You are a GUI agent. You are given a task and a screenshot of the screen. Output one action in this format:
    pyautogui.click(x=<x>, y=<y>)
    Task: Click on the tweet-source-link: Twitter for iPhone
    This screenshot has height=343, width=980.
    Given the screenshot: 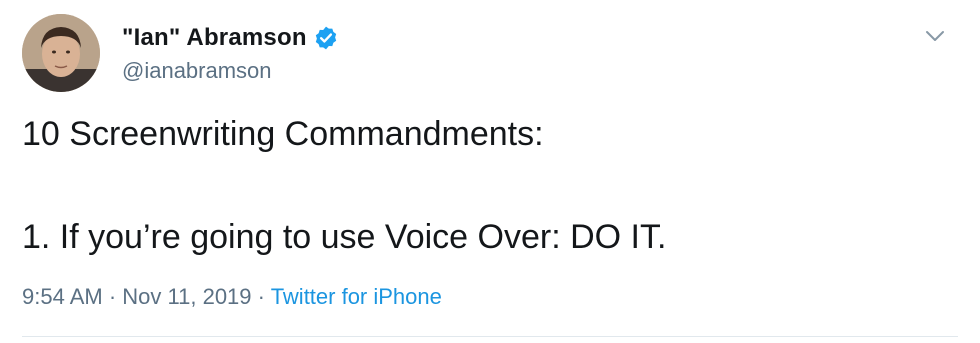 What is the action you would take?
    pyautogui.click(x=356, y=296)
    